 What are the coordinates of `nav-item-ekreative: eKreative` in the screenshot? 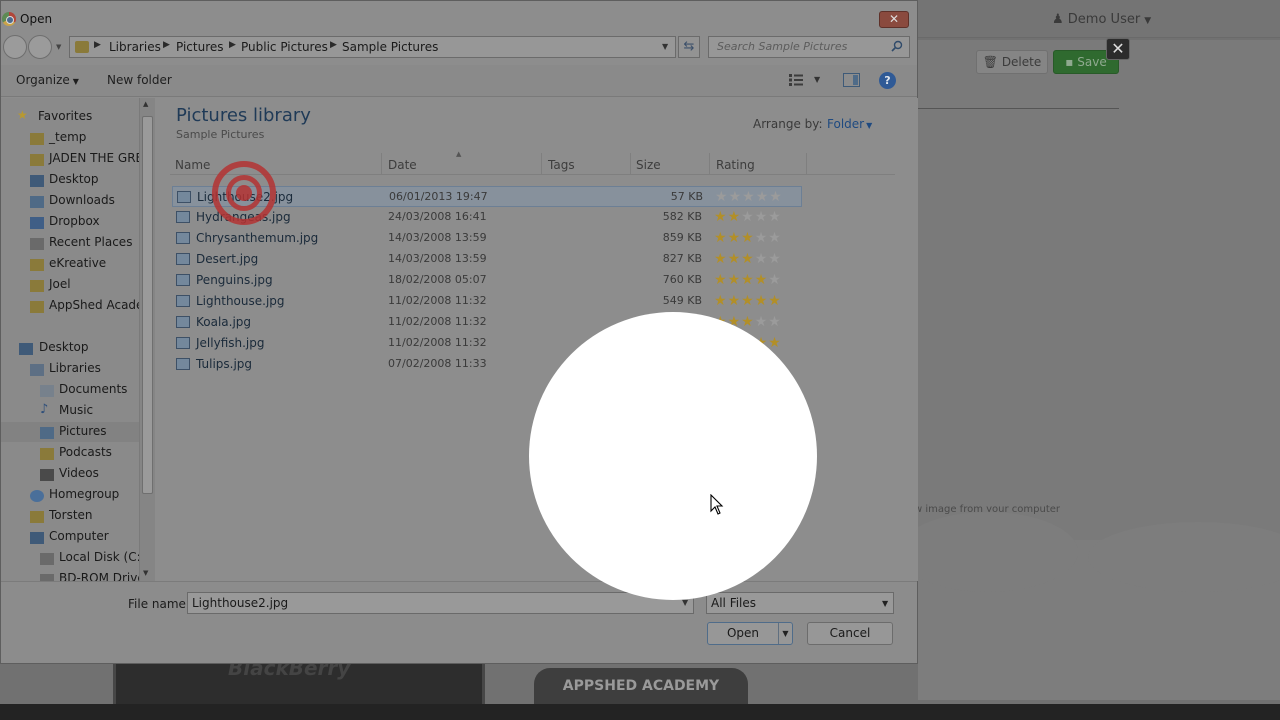 It's located at (77, 263).